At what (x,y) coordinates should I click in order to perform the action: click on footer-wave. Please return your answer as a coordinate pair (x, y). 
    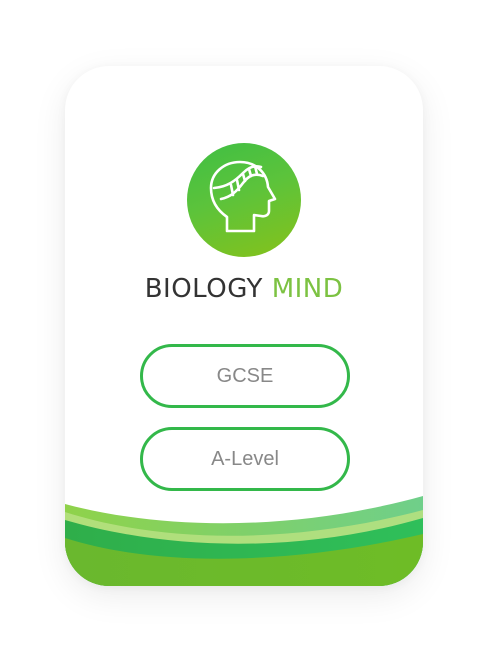
    Looking at the image, I should click on (244, 541).